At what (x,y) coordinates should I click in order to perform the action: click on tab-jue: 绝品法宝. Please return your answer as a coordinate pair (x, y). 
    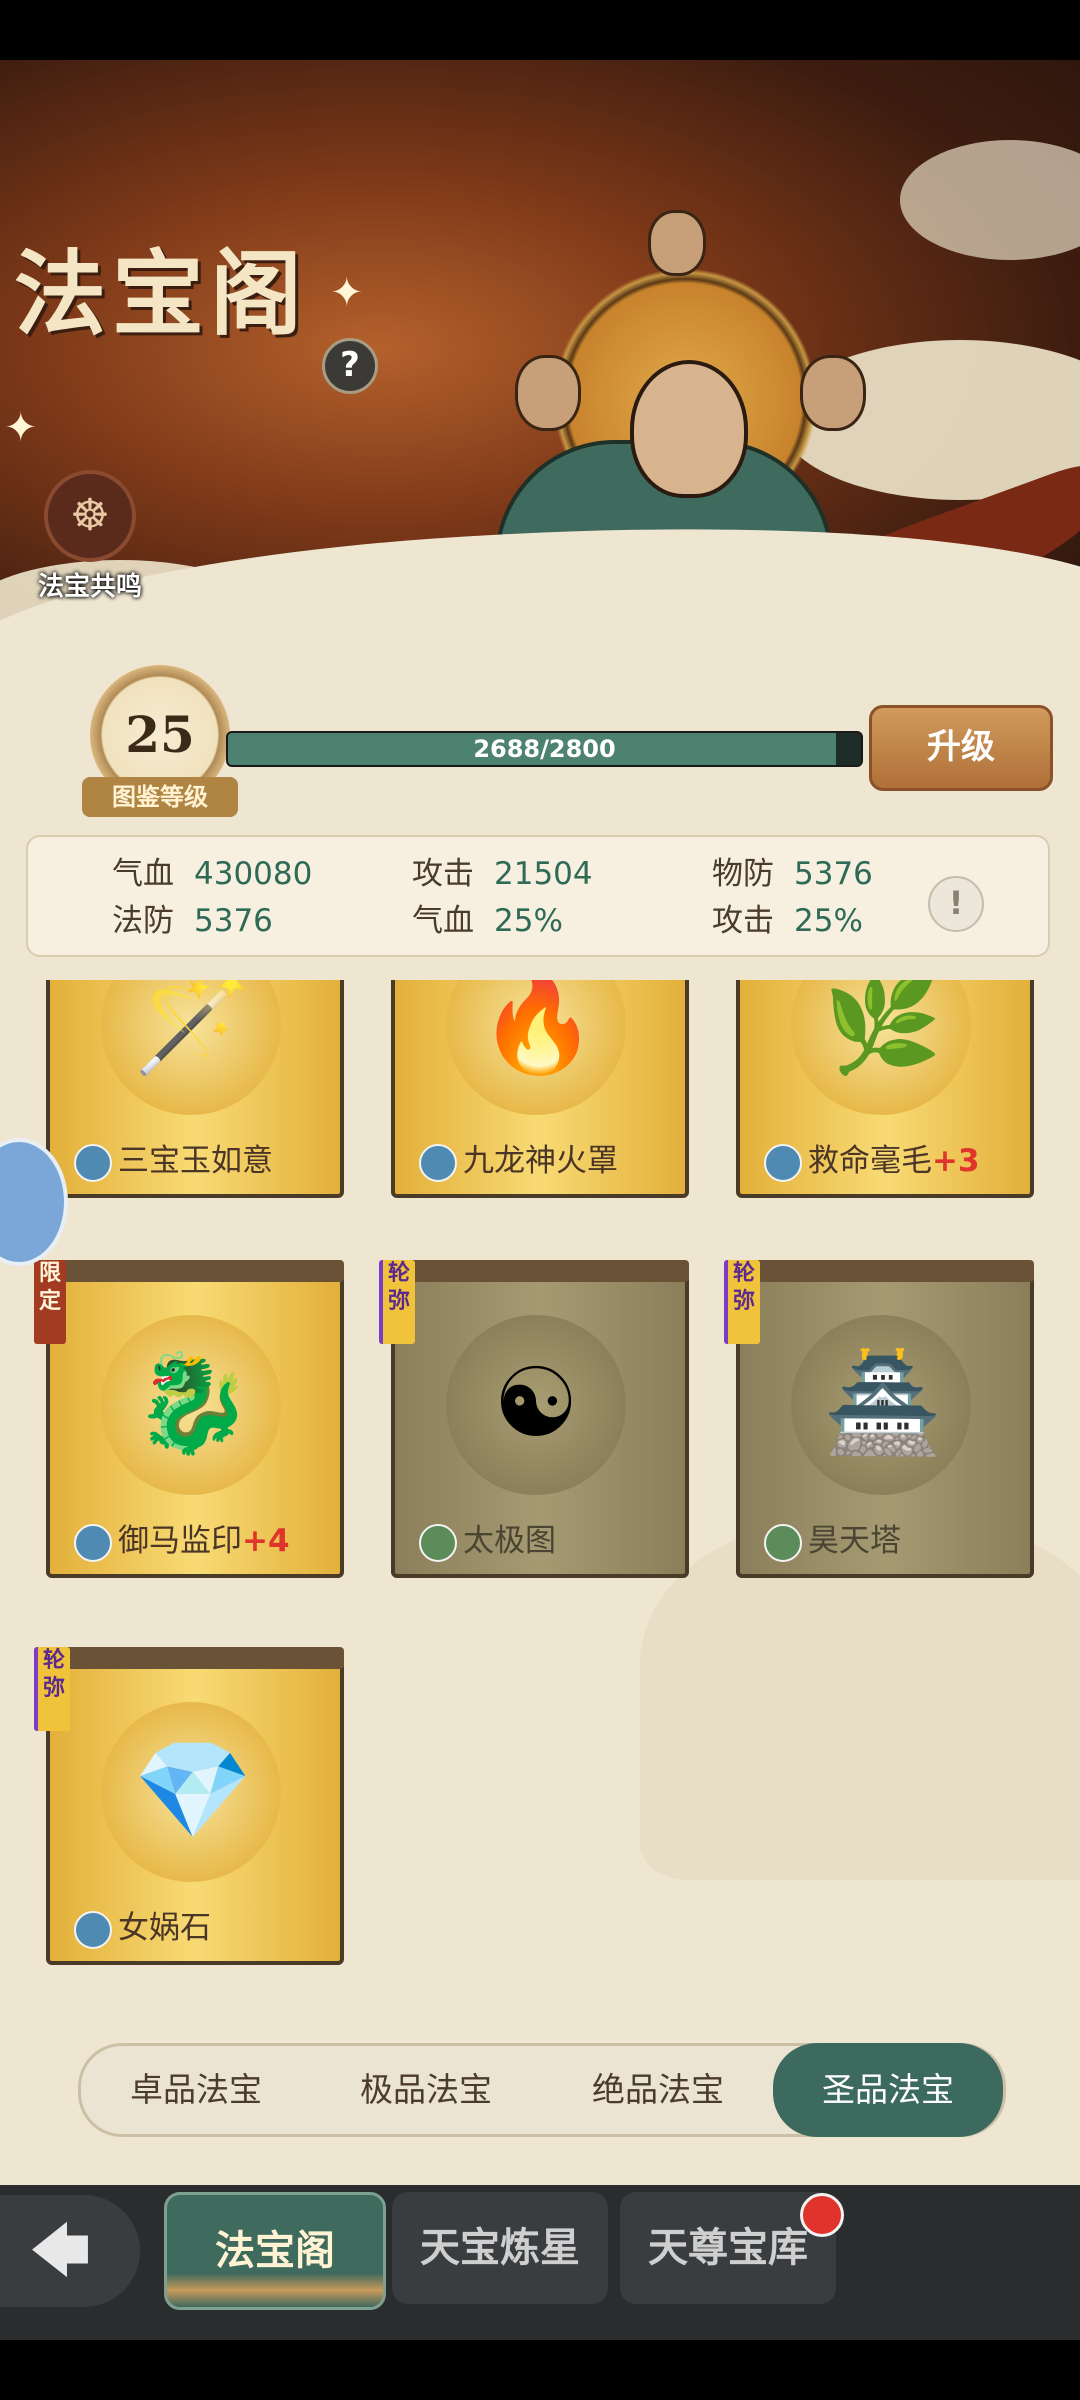
    Looking at the image, I should click on (658, 2090).